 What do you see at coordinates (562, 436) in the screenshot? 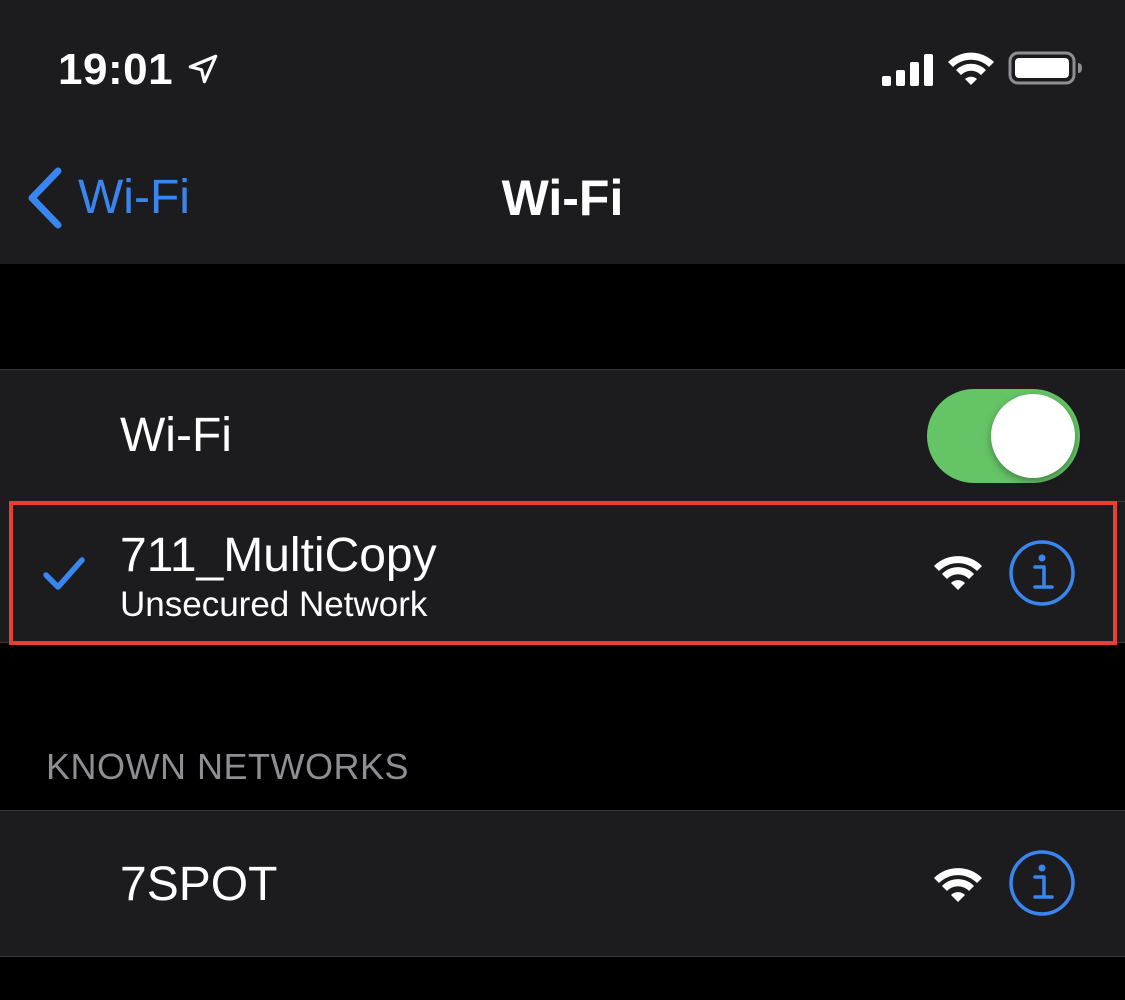
I see `wifi-toggle-row: Wi-Fi` at bounding box center [562, 436].